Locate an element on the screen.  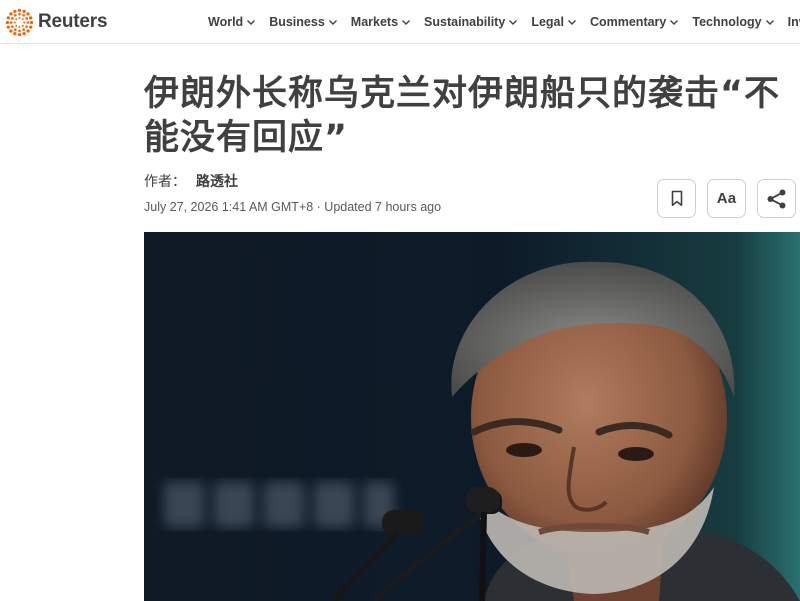
font-size-button: Aa is located at coordinates (726, 198).